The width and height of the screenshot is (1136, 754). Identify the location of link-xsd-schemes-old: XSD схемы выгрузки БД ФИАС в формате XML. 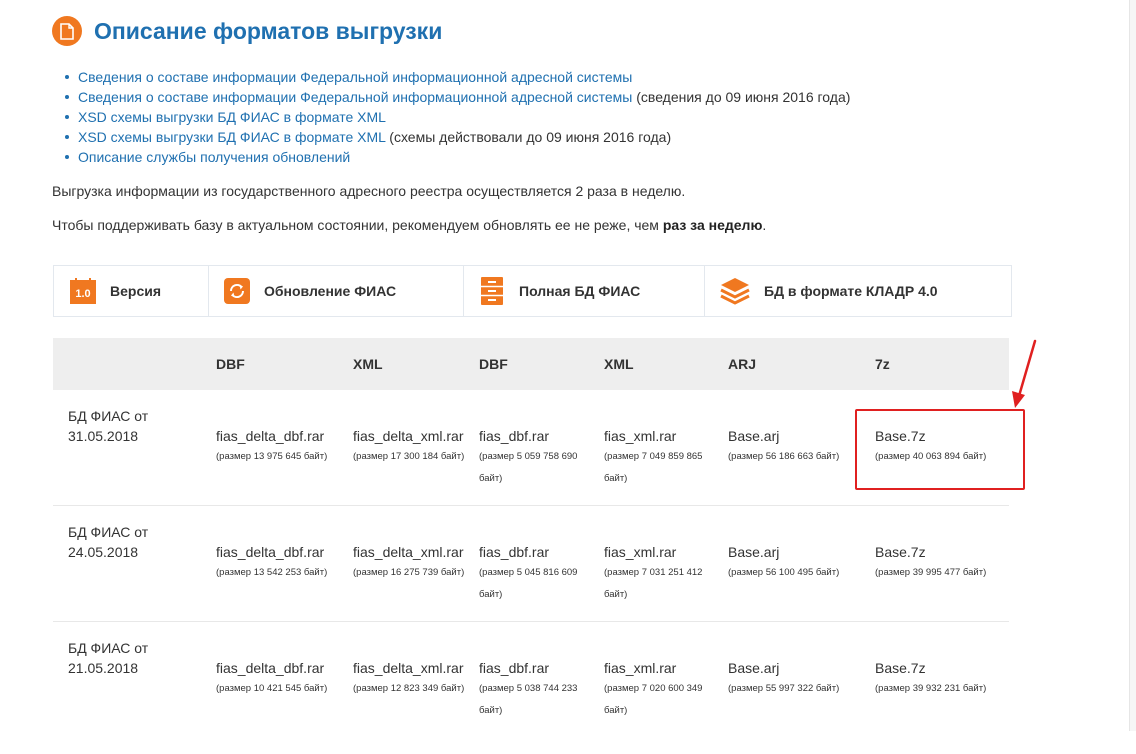
(231, 137).